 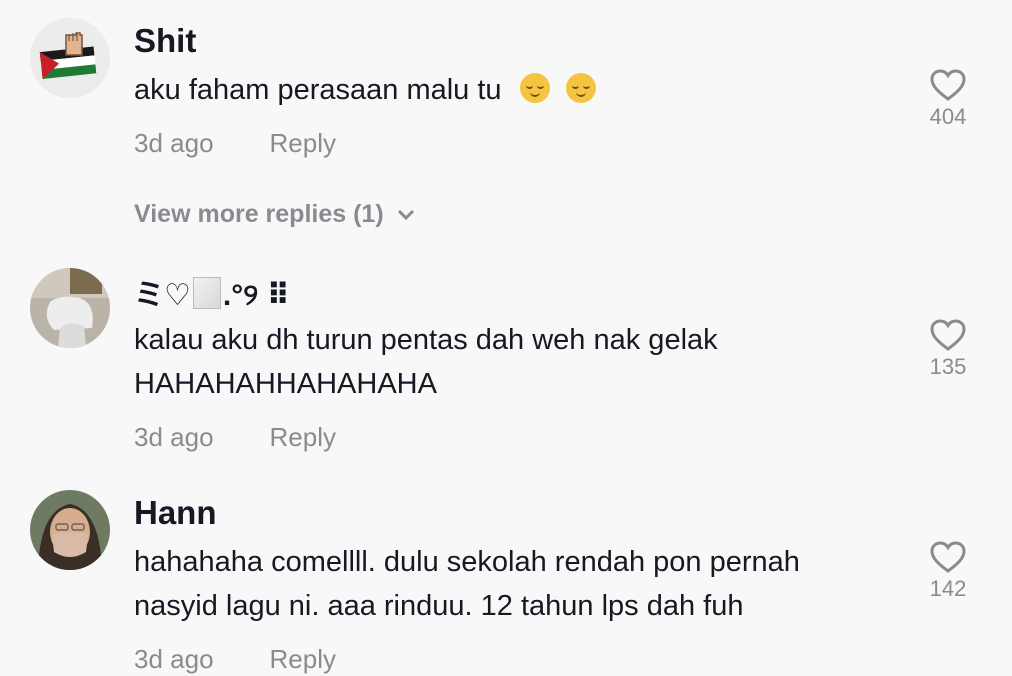 I want to click on like-button: 404, so click(x=948, y=99).